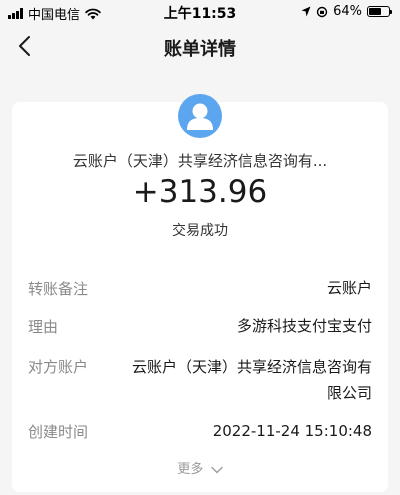 This screenshot has height=495, width=400. I want to click on page-title: 账单详情, so click(200, 49).